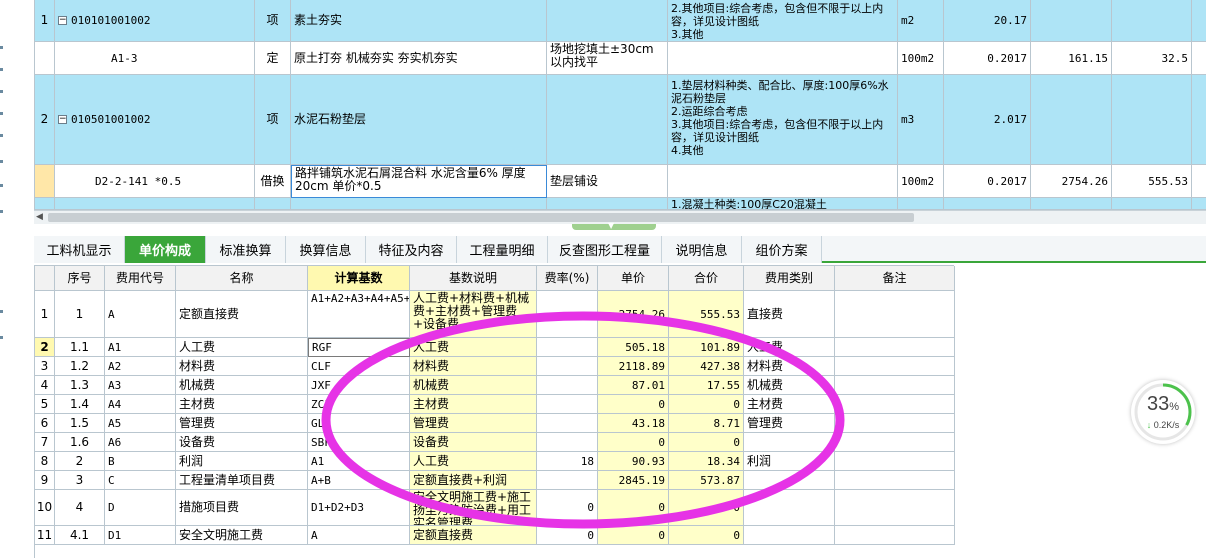 This screenshot has width=1206, height=558. What do you see at coordinates (1149, 425) in the screenshot?
I see `download-arrow-icon: ↓` at bounding box center [1149, 425].